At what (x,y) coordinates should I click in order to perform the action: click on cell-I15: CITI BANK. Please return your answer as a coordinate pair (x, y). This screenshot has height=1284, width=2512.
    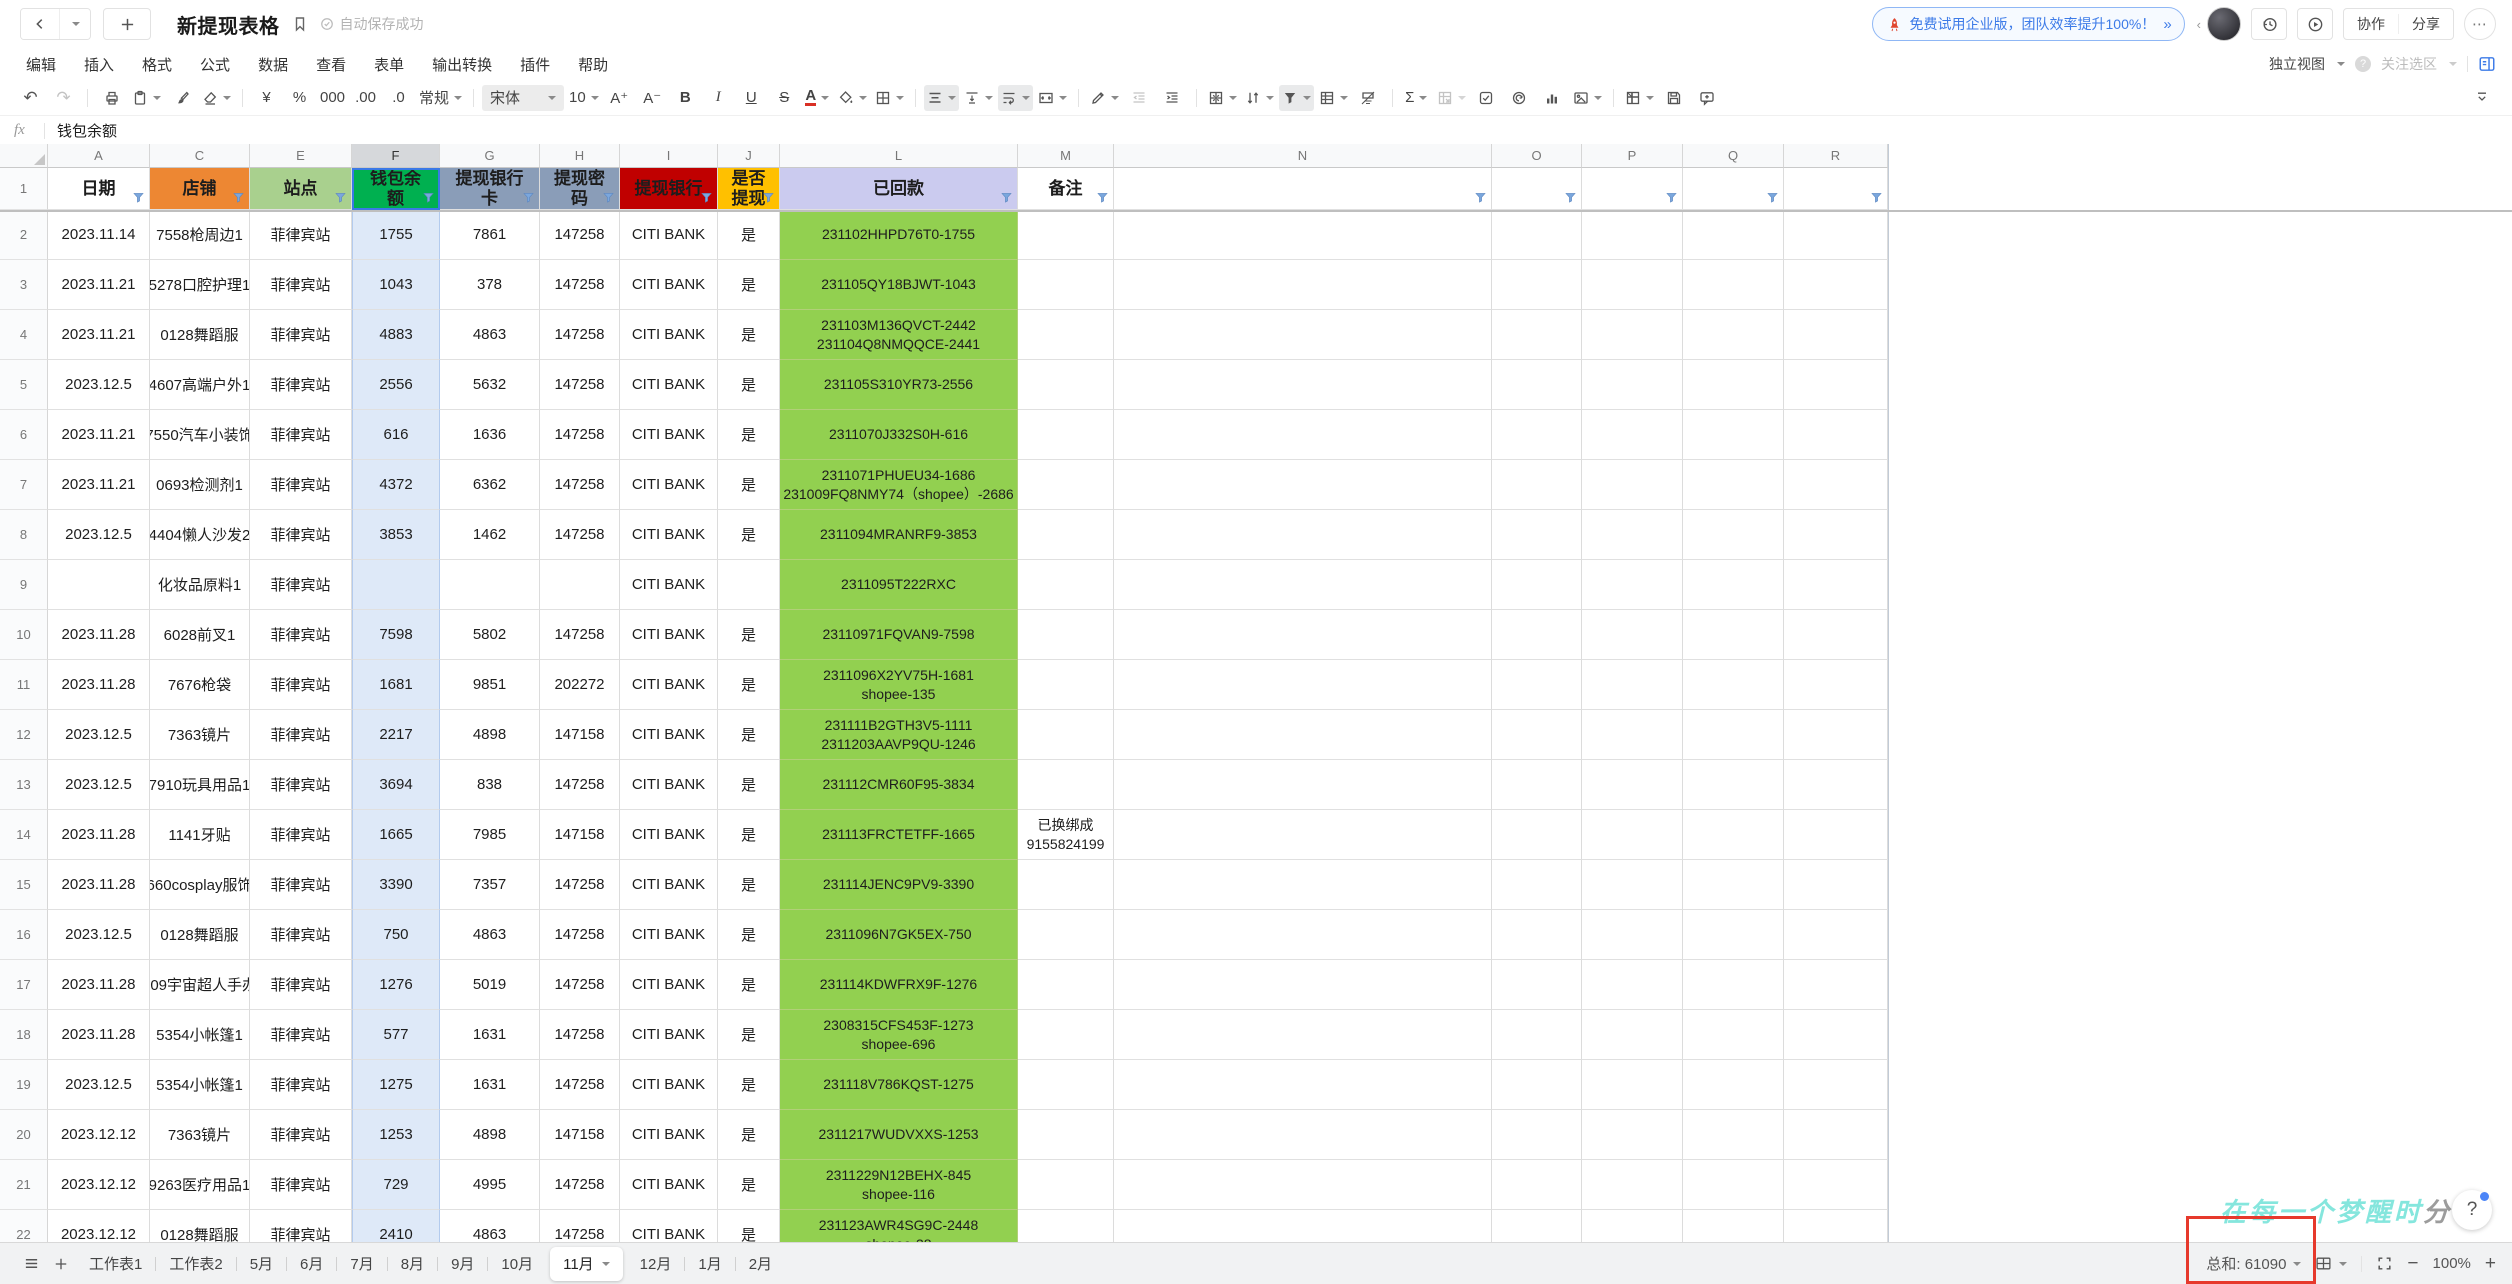
    Looking at the image, I should click on (669, 885).